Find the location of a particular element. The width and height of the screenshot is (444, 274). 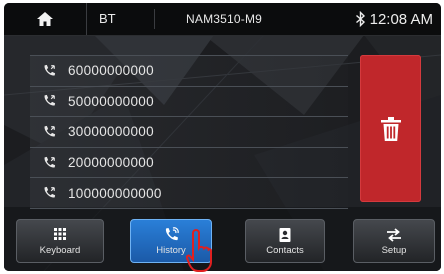

status-clock-area: 12:08 AM is located at coordinates (394, 19).